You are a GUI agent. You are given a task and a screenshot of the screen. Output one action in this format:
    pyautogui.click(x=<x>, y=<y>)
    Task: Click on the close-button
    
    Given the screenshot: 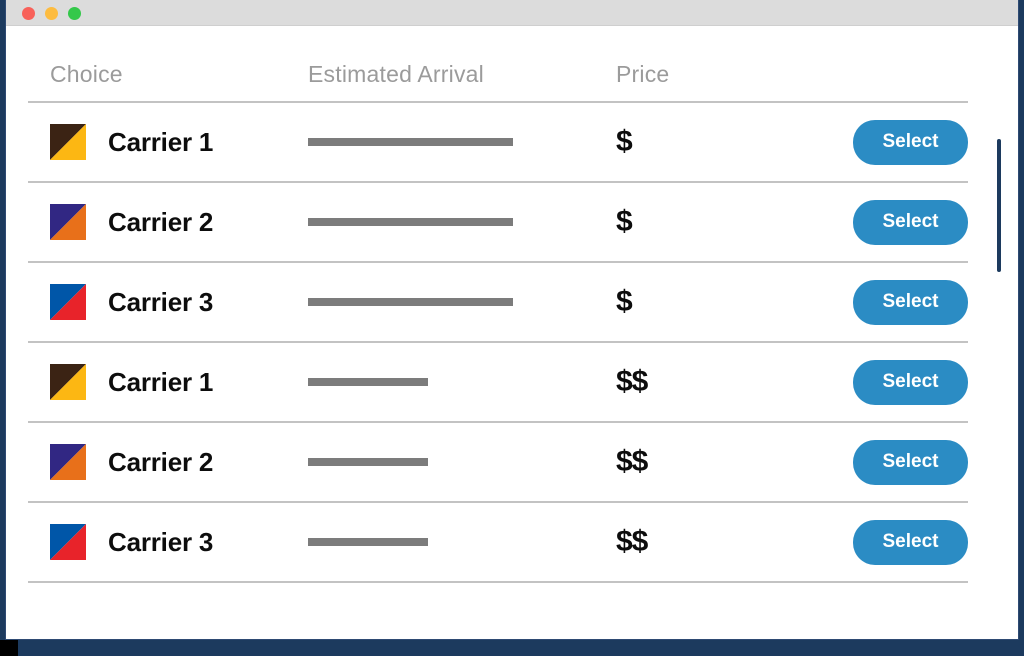 What is the action you would take?
    pyautogui.click(x=28, y=13)
    